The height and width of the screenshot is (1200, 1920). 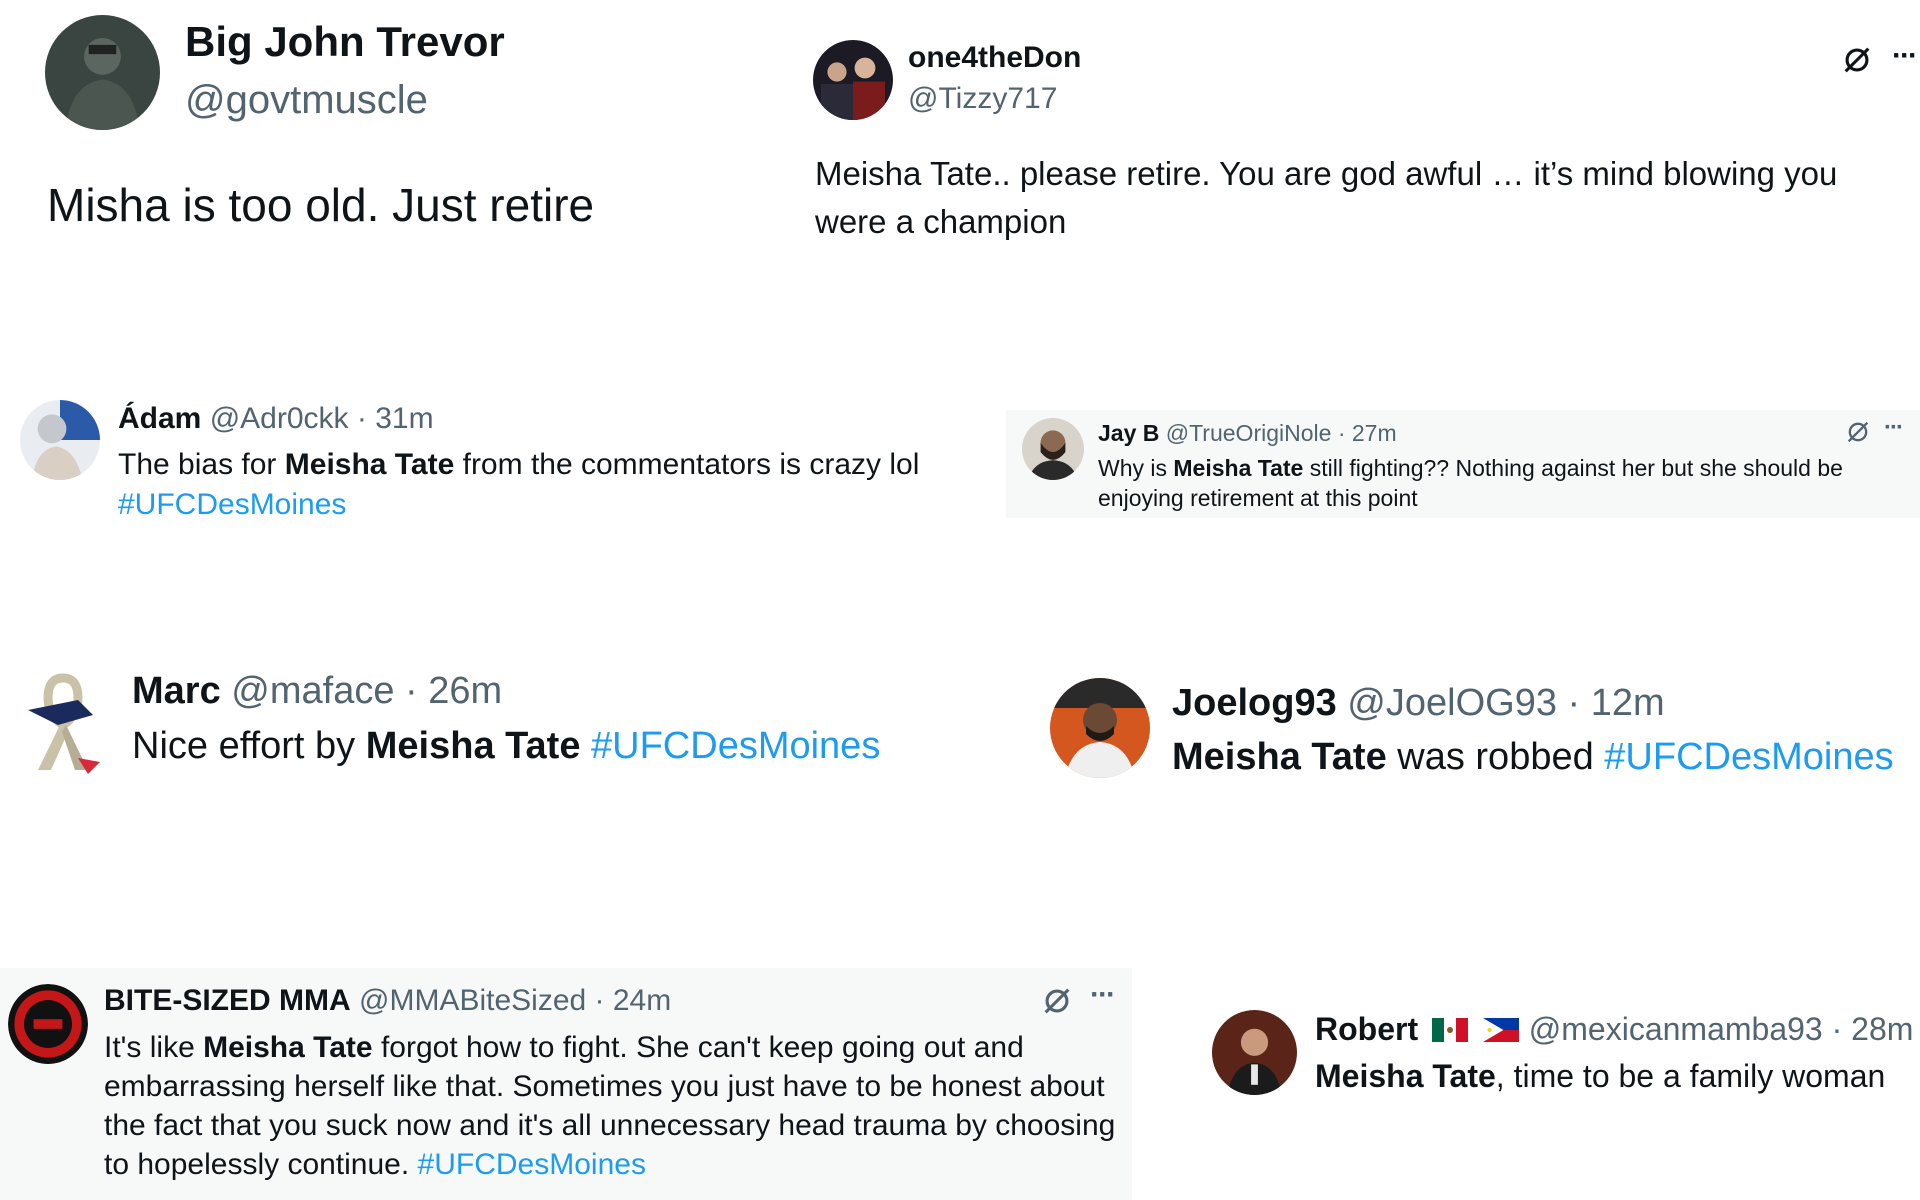 I want to click on timestamp: 28m, so click(x=1882, y=1029).